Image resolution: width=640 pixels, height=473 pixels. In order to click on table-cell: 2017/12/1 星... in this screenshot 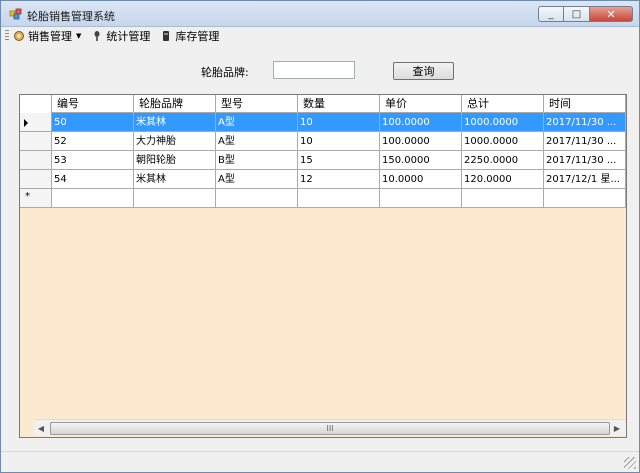, I will do `click(585, 179)`.